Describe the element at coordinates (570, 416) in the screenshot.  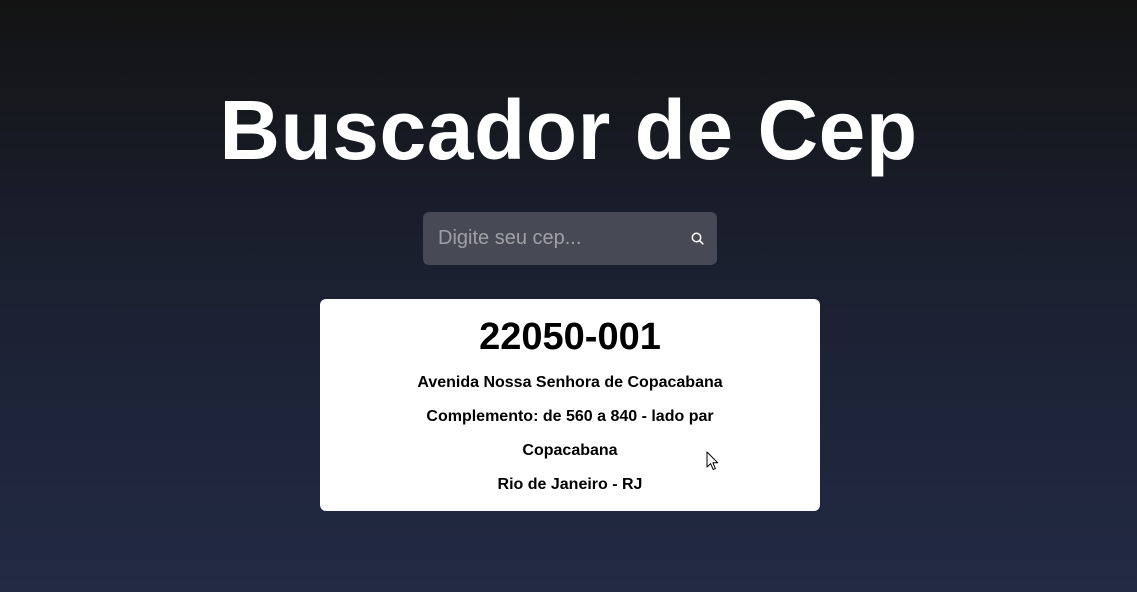
I see `complement-text: Complemento: de 560 a 840 - lado par` at that location.